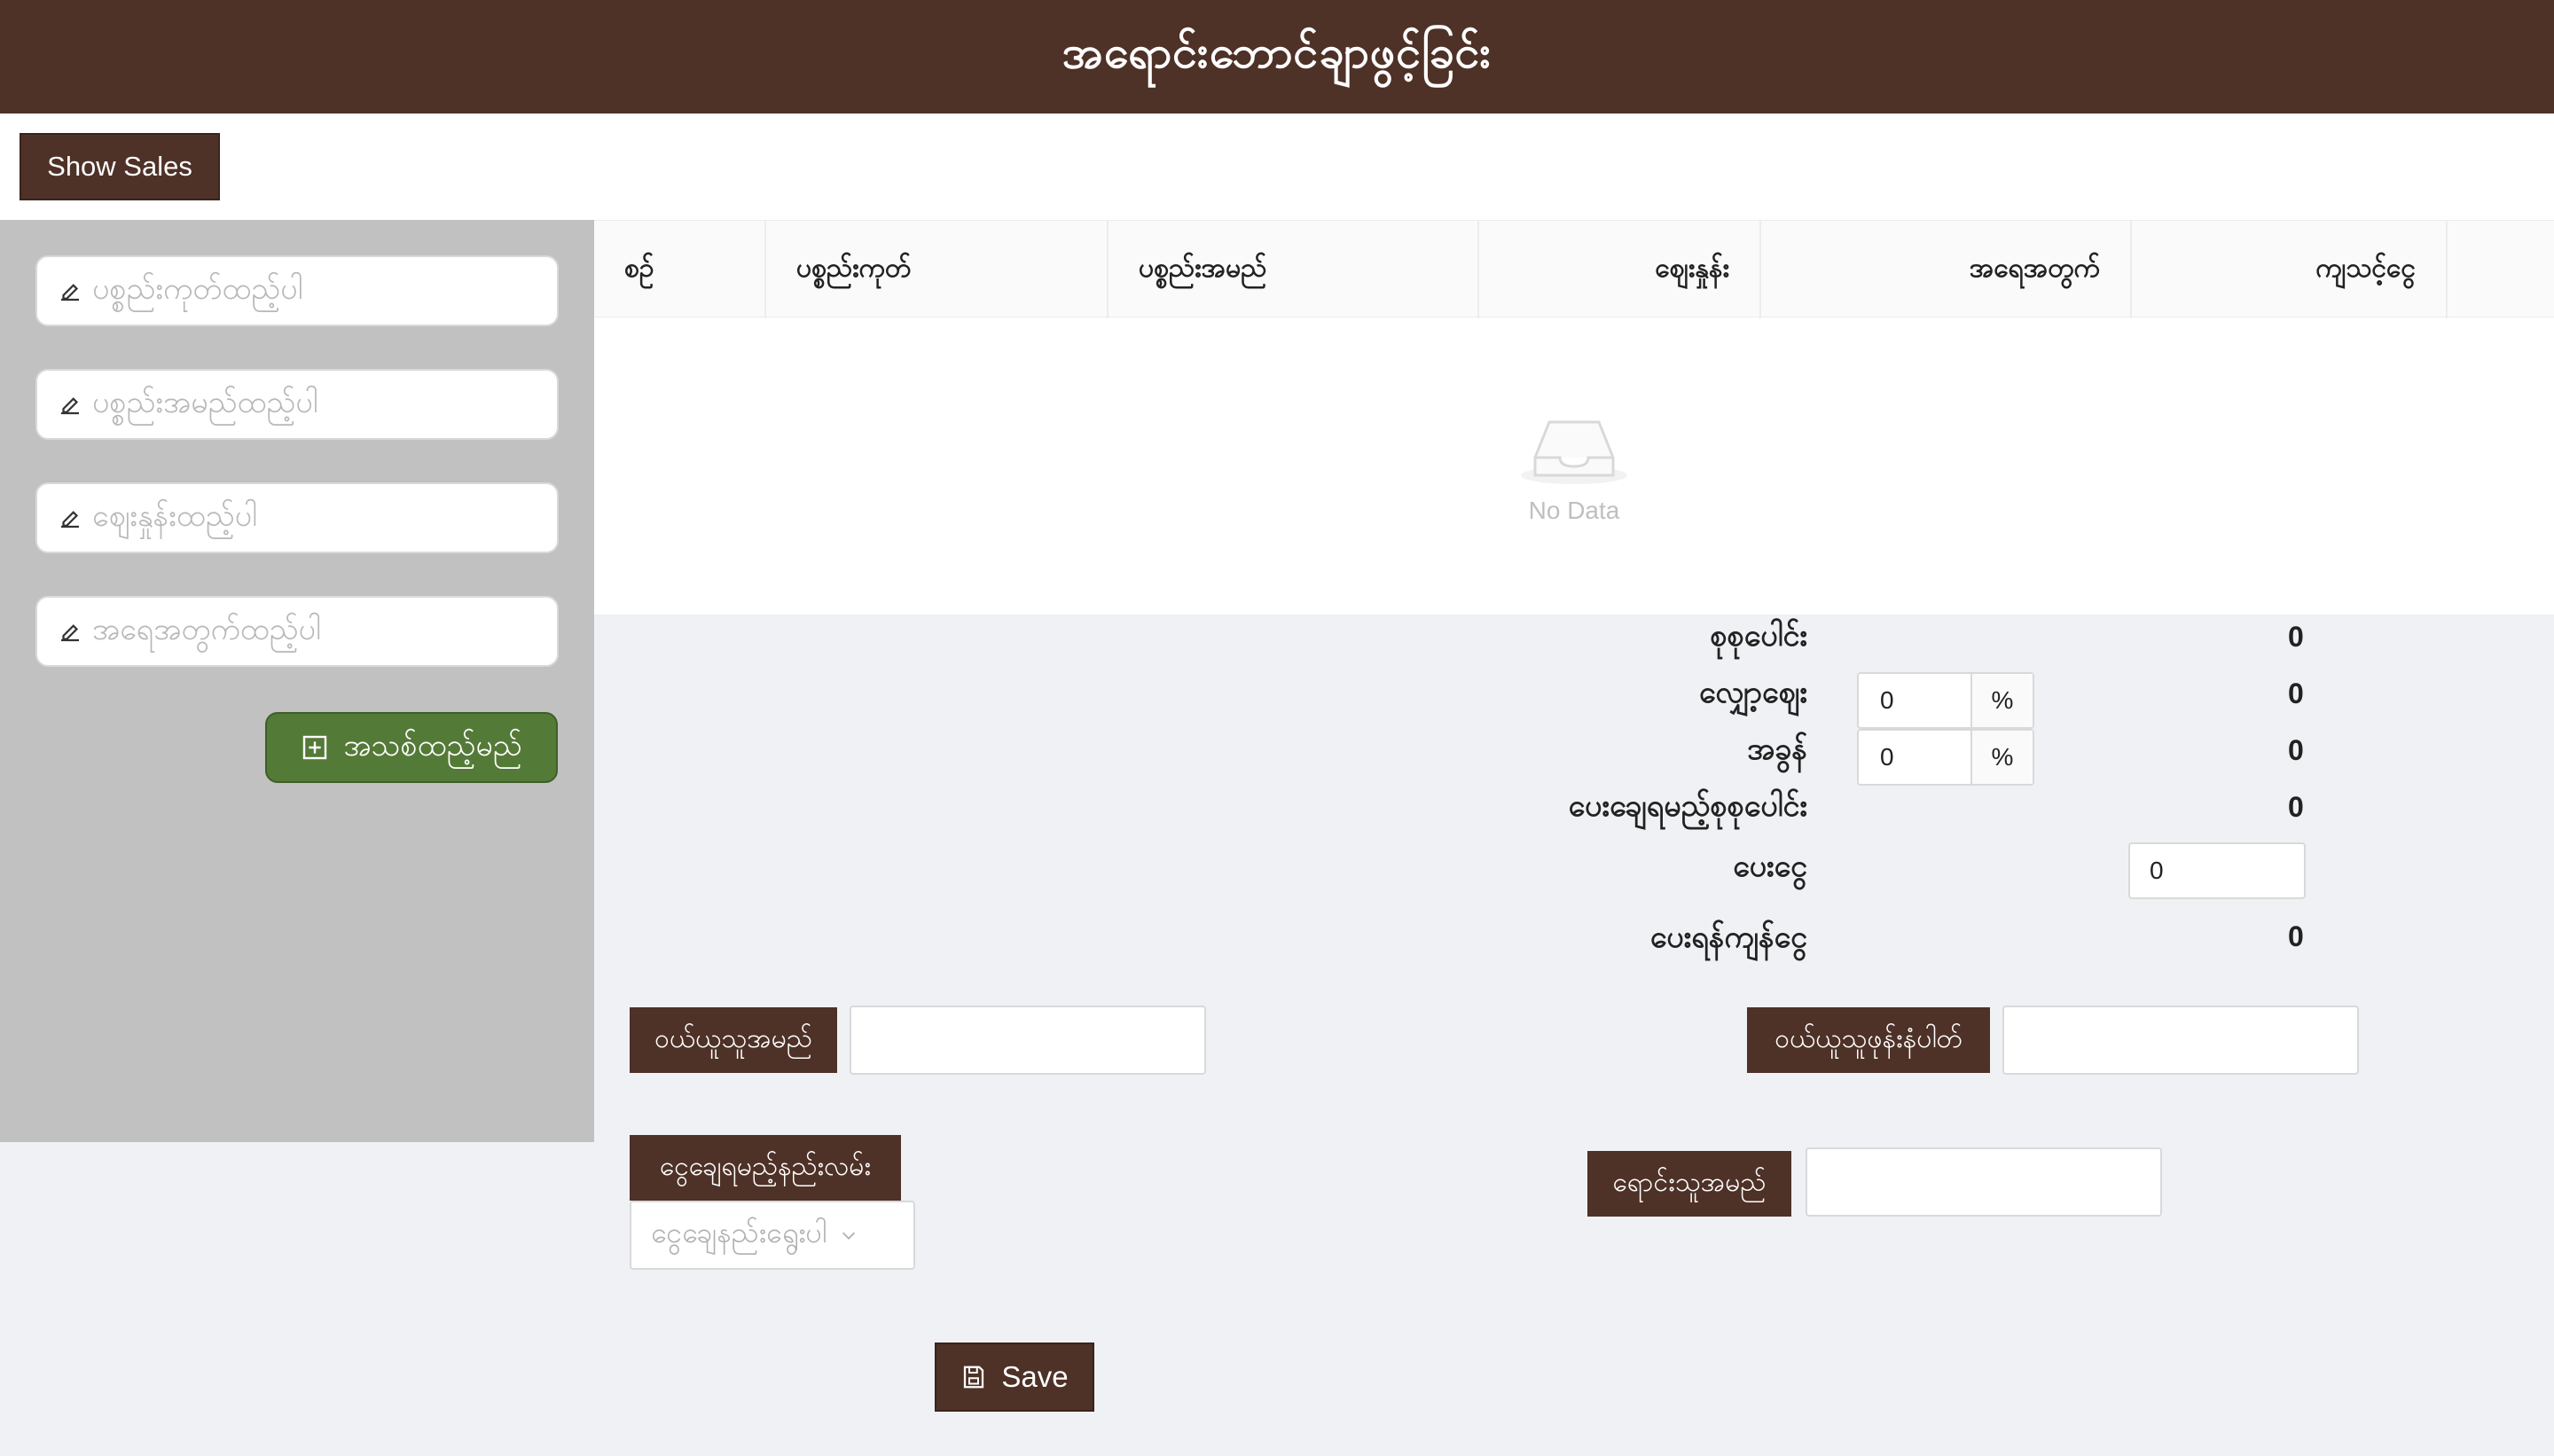 The image size is (2554, 1456). I want to click on payment-method-select: ငွေချေနည်းရွေးပါ, so click(772, 1235).